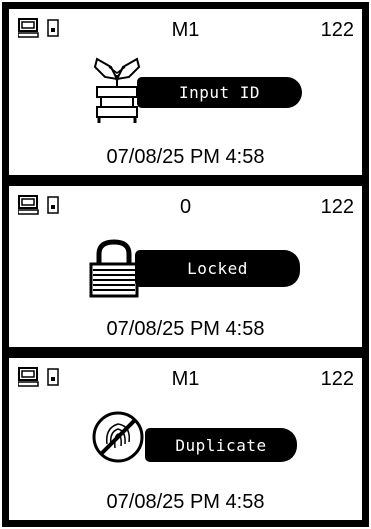  Describe the element at coordinates (185, 207) in the screenshot. I see `mode-indicator: 0` at that location.